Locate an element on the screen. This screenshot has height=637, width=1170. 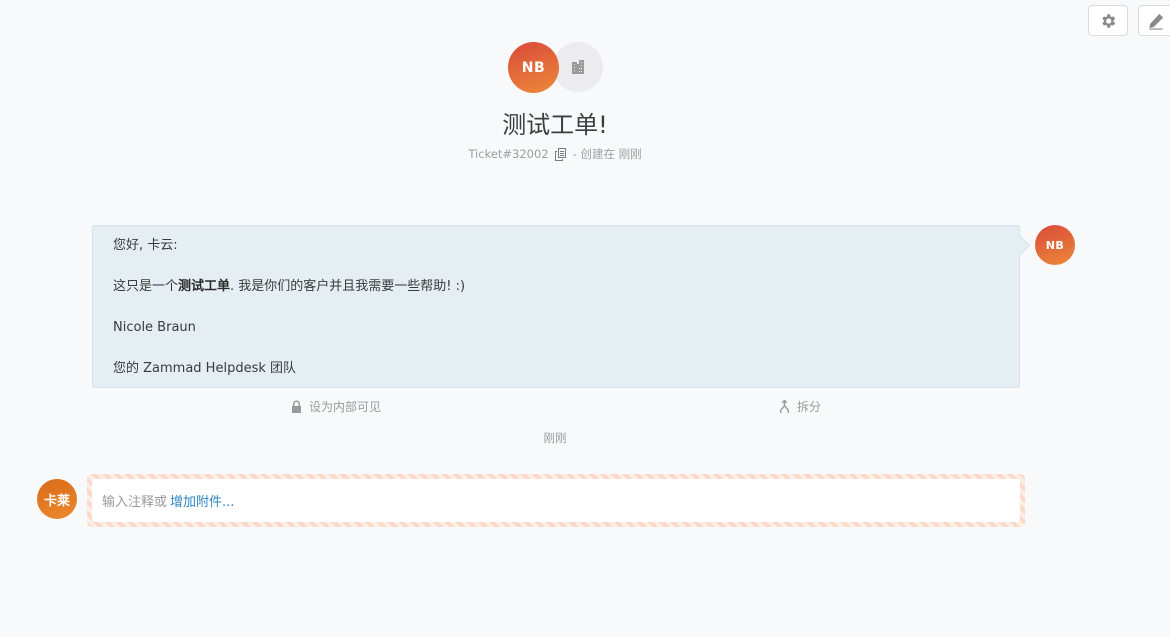
split-button: 拆分 is located at coordinates (799, 406).